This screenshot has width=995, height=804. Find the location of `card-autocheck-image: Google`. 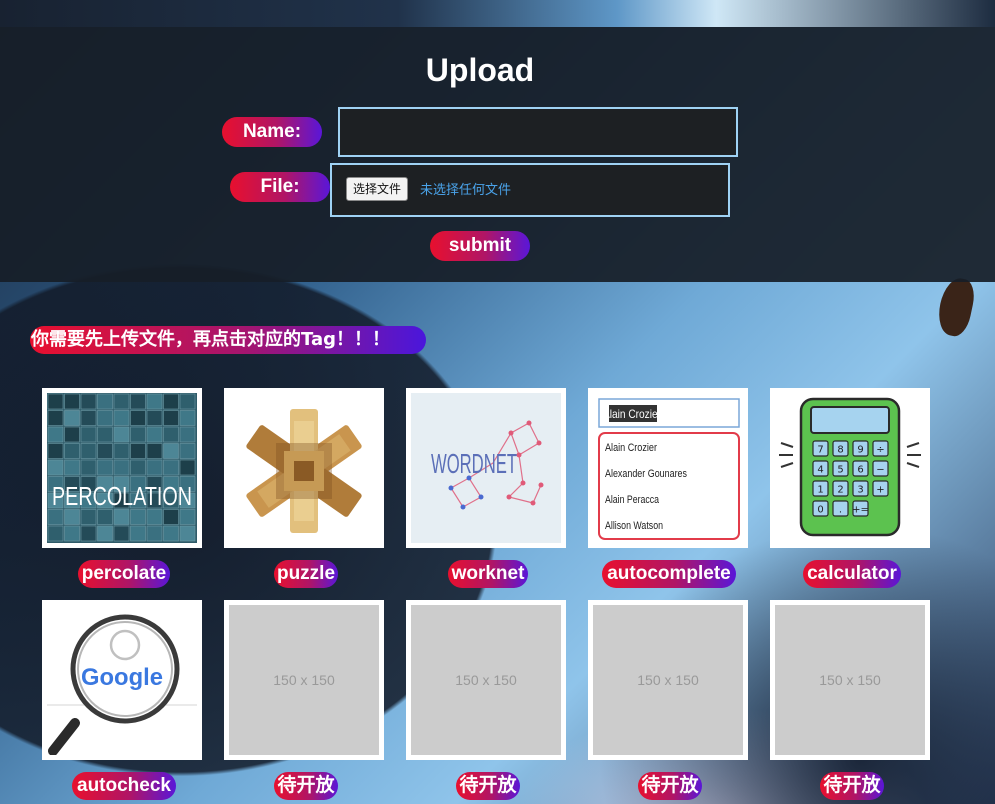

card-autocheck-image: Google is located at coordinates (122, 680).